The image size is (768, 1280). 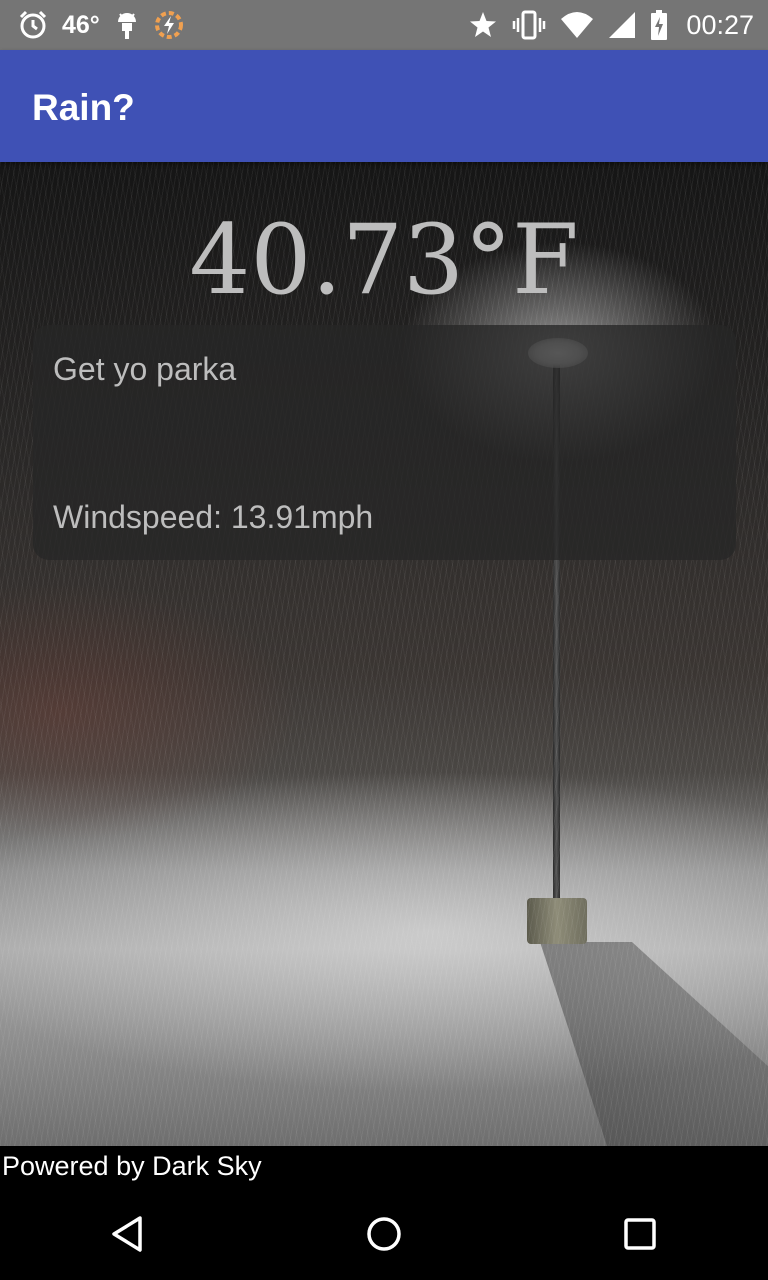 I want to click on status-bar-right: 00:27, so click(x=611, y=25).